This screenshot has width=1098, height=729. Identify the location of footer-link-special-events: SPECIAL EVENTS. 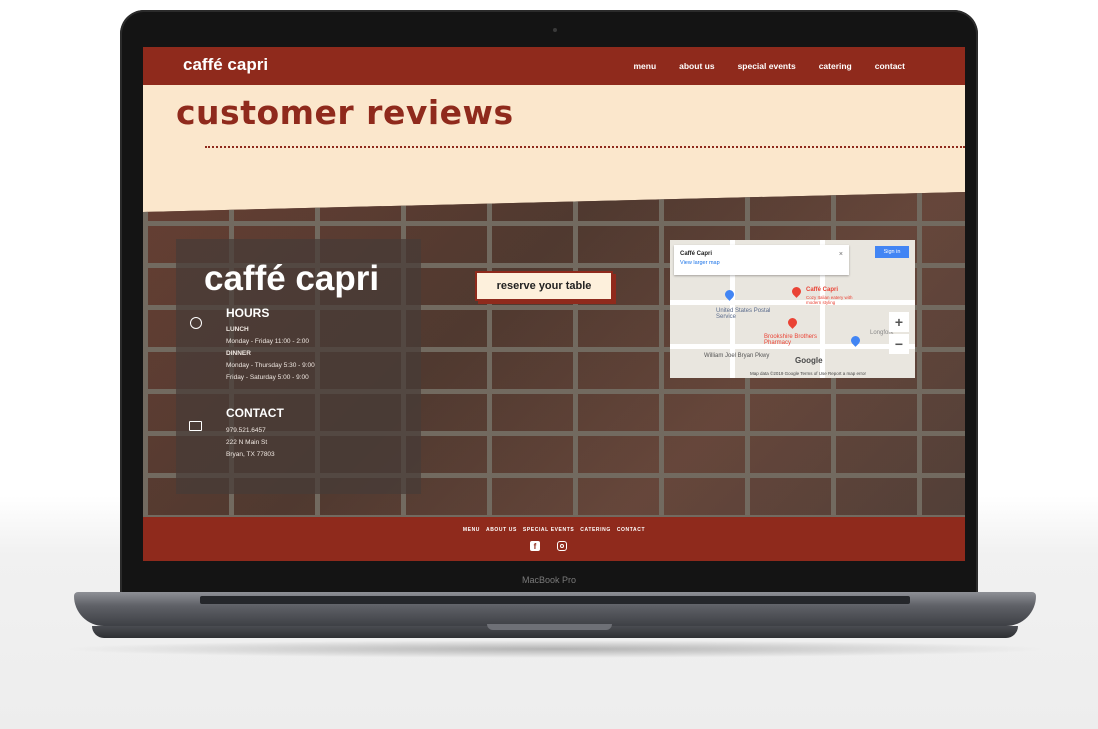
(548, 530).